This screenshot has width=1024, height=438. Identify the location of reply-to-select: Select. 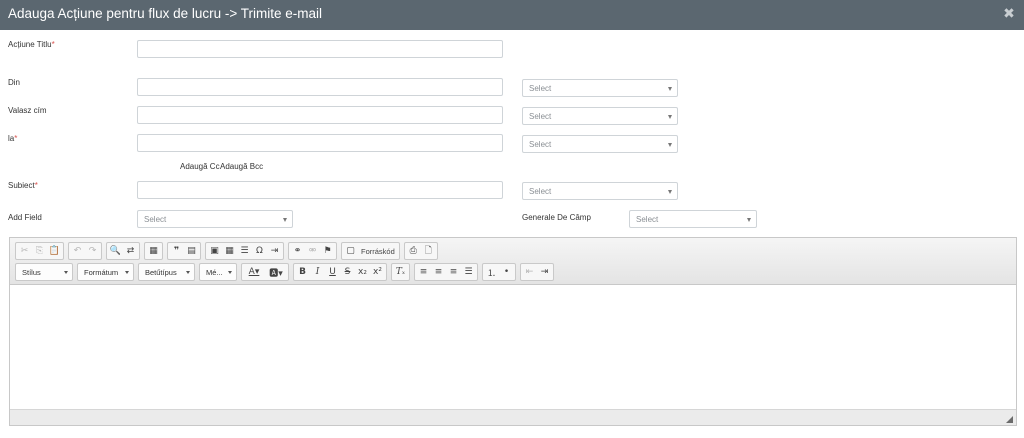
(600, 116).